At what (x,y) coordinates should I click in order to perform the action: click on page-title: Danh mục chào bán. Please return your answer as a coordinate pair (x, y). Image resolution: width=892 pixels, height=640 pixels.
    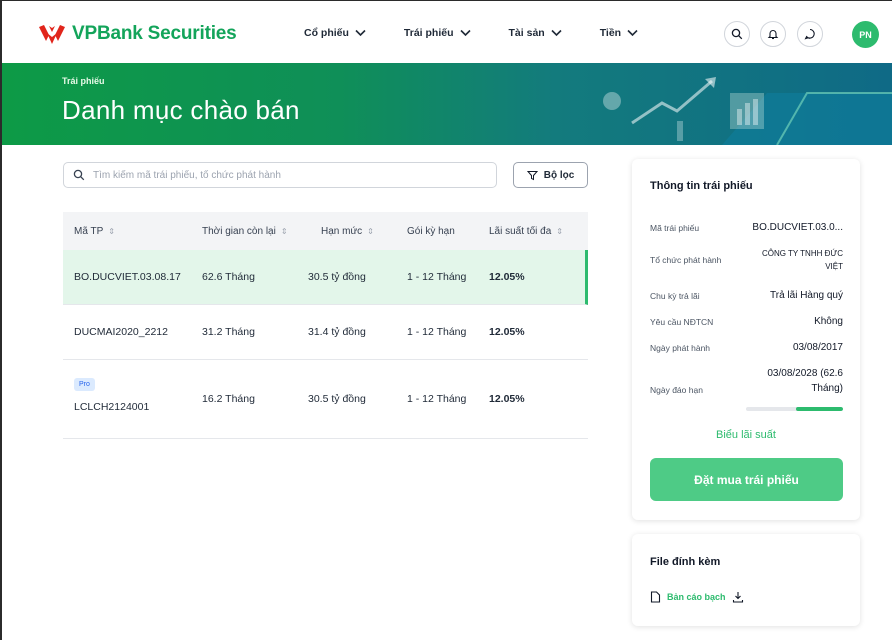
    Looking at the image, I should click on (181, 110).